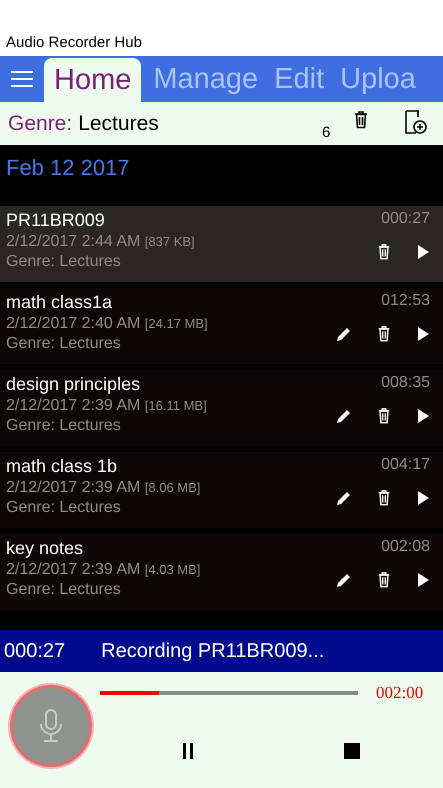 This screenshot has width=443, height=788. I want to click on recording-item: key notes 2/12/2017 2:39 AM [4.03 MB] Genre: Lectures 002:08, so click(221, 572).